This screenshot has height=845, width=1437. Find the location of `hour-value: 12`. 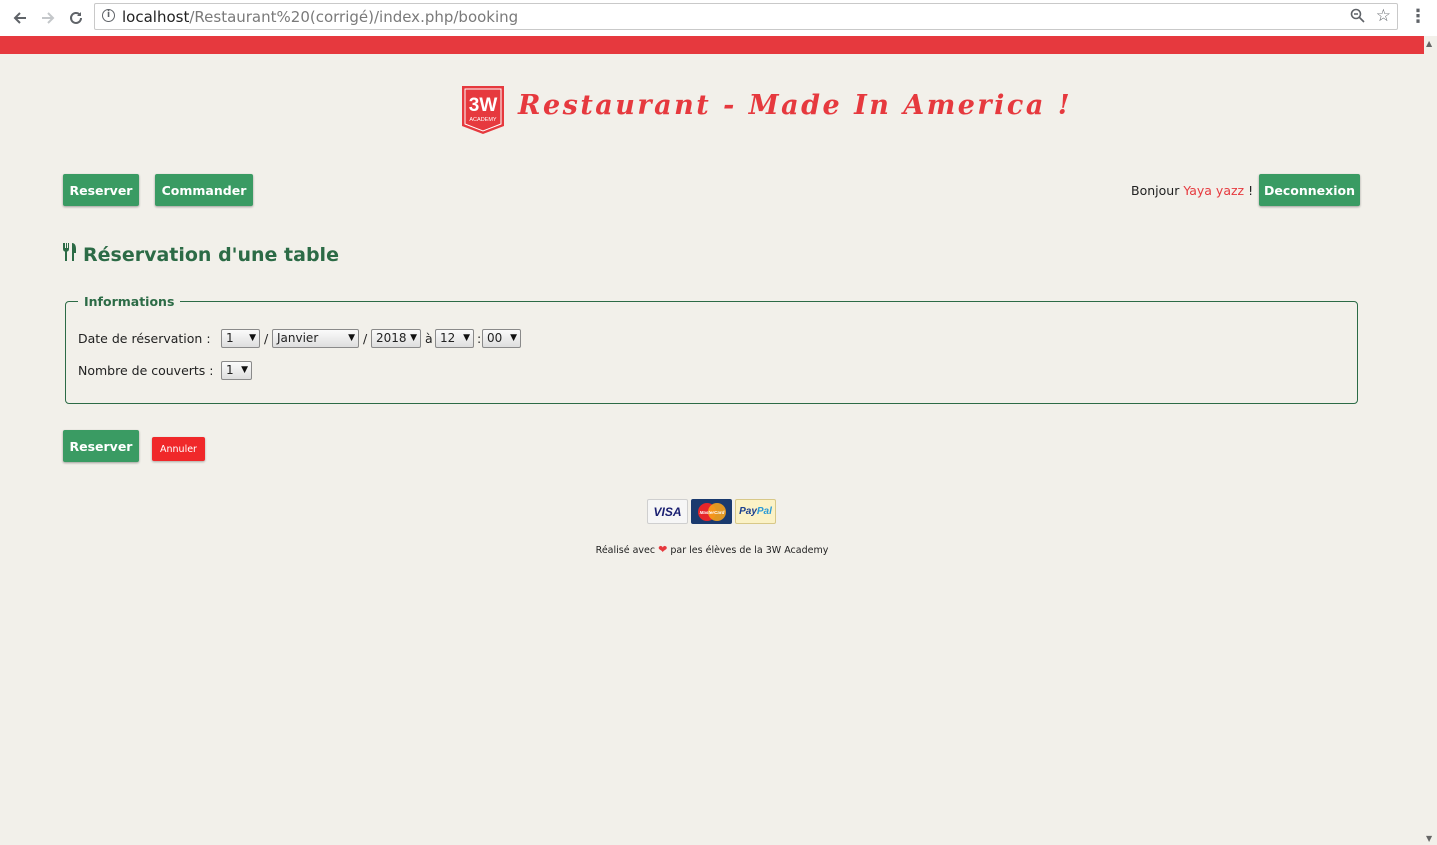

hour-value: 12 is located at coordinates (448, 338).